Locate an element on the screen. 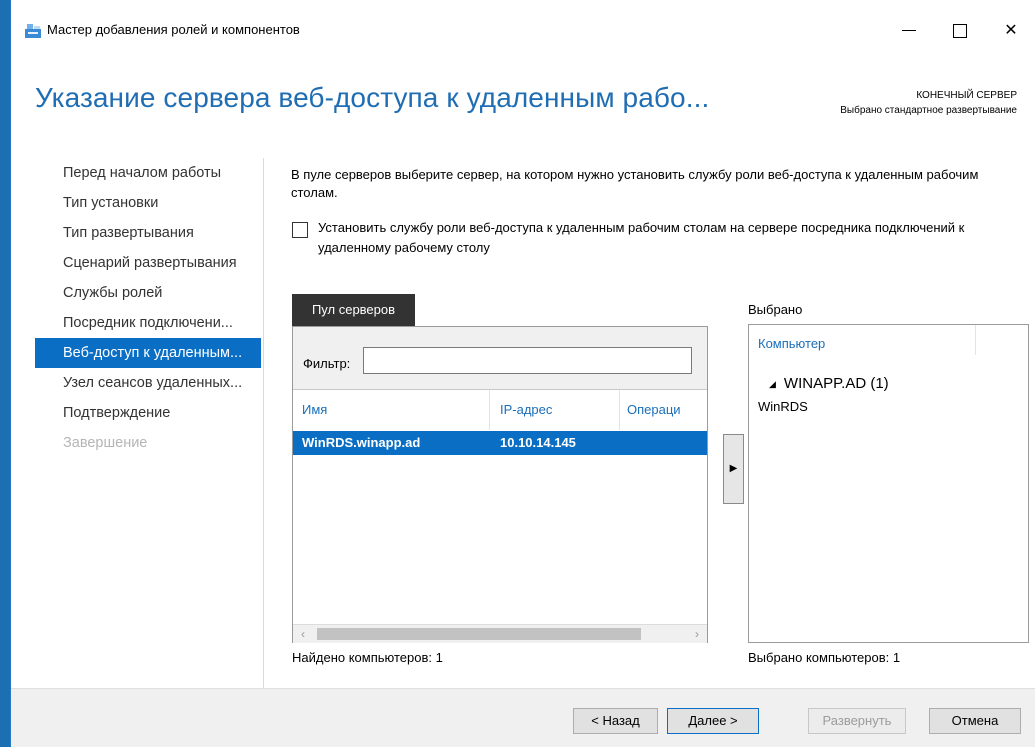 Image resolution: width=1035 pixels, height=747 pixels. horizontal-scrollbar: ‹ › is located at coordinates (500, 633).